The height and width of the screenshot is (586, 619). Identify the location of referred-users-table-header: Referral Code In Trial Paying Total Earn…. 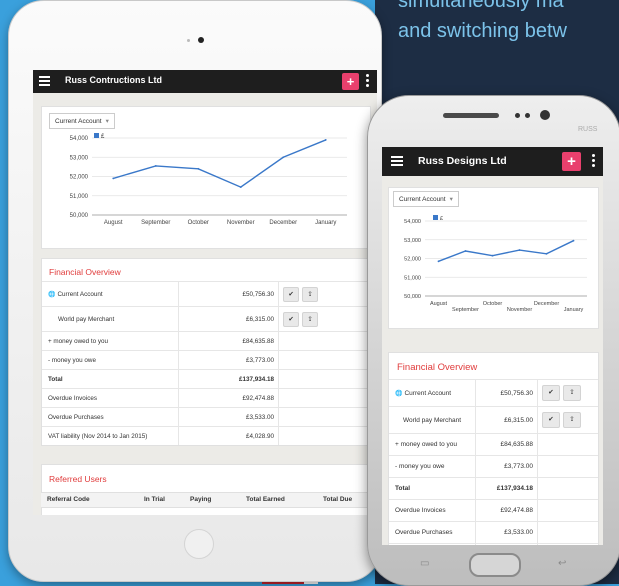
(205, 500).